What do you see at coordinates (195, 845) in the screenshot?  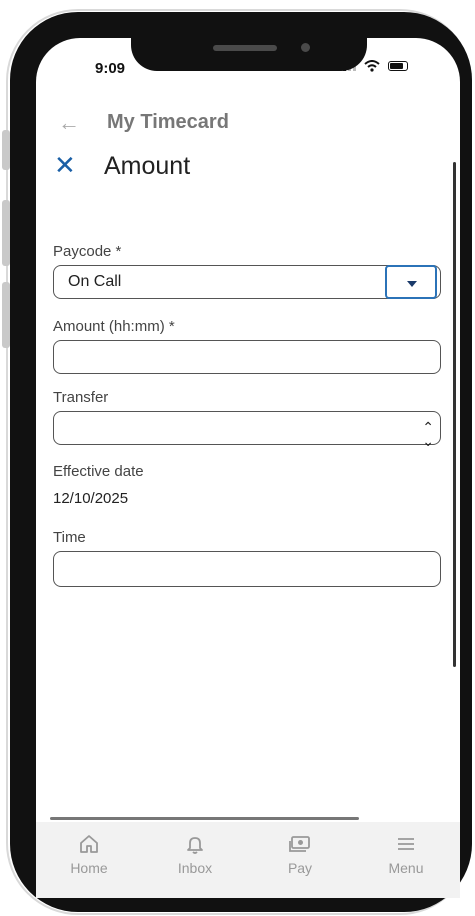 I see `bell-icon` at bounding box center [195, 845].